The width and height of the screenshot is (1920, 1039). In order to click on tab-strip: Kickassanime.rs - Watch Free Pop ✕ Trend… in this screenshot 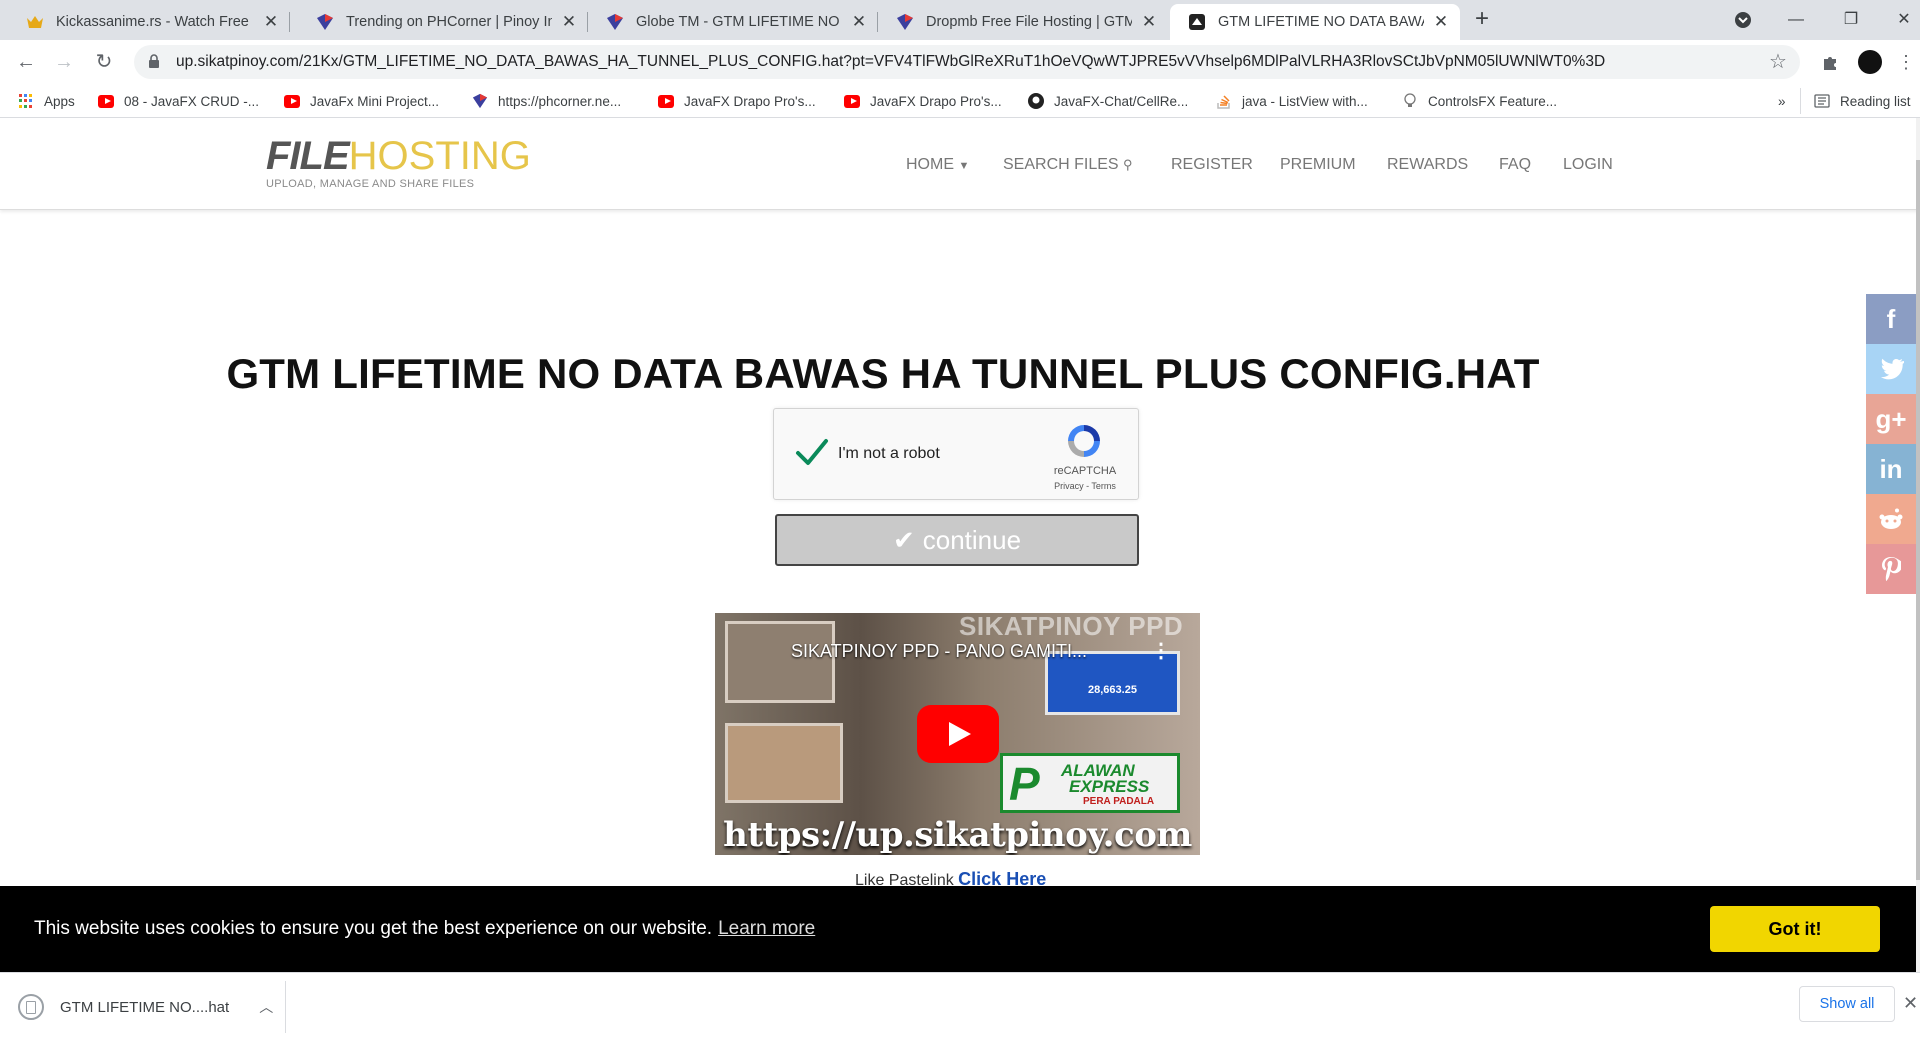, I will do `click(960, 20)`.